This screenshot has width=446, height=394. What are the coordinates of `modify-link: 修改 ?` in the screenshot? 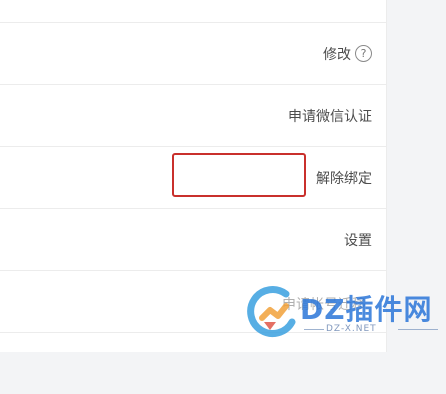 It's located at (347, 54).